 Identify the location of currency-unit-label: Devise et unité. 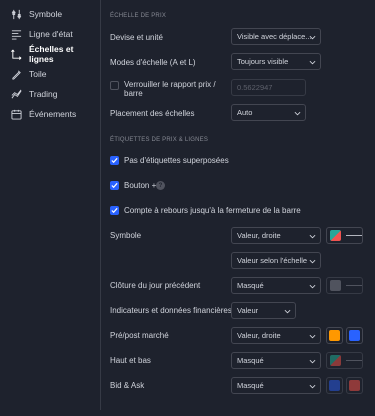
(136, 37).